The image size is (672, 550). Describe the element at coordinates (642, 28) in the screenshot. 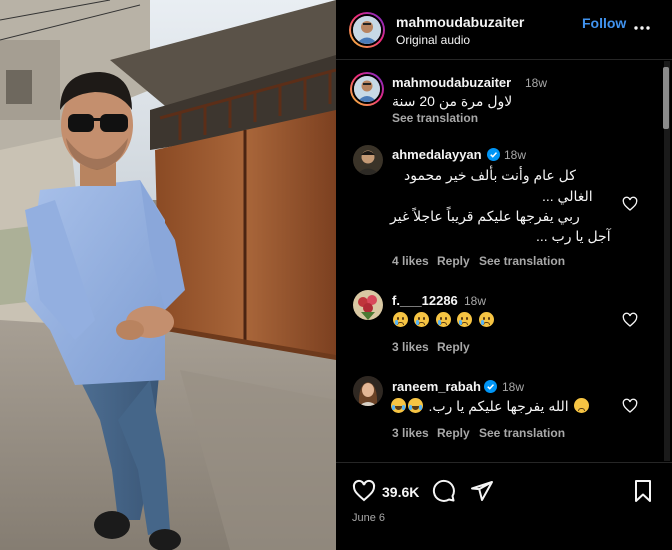

I see `more-options-icon` at that location.